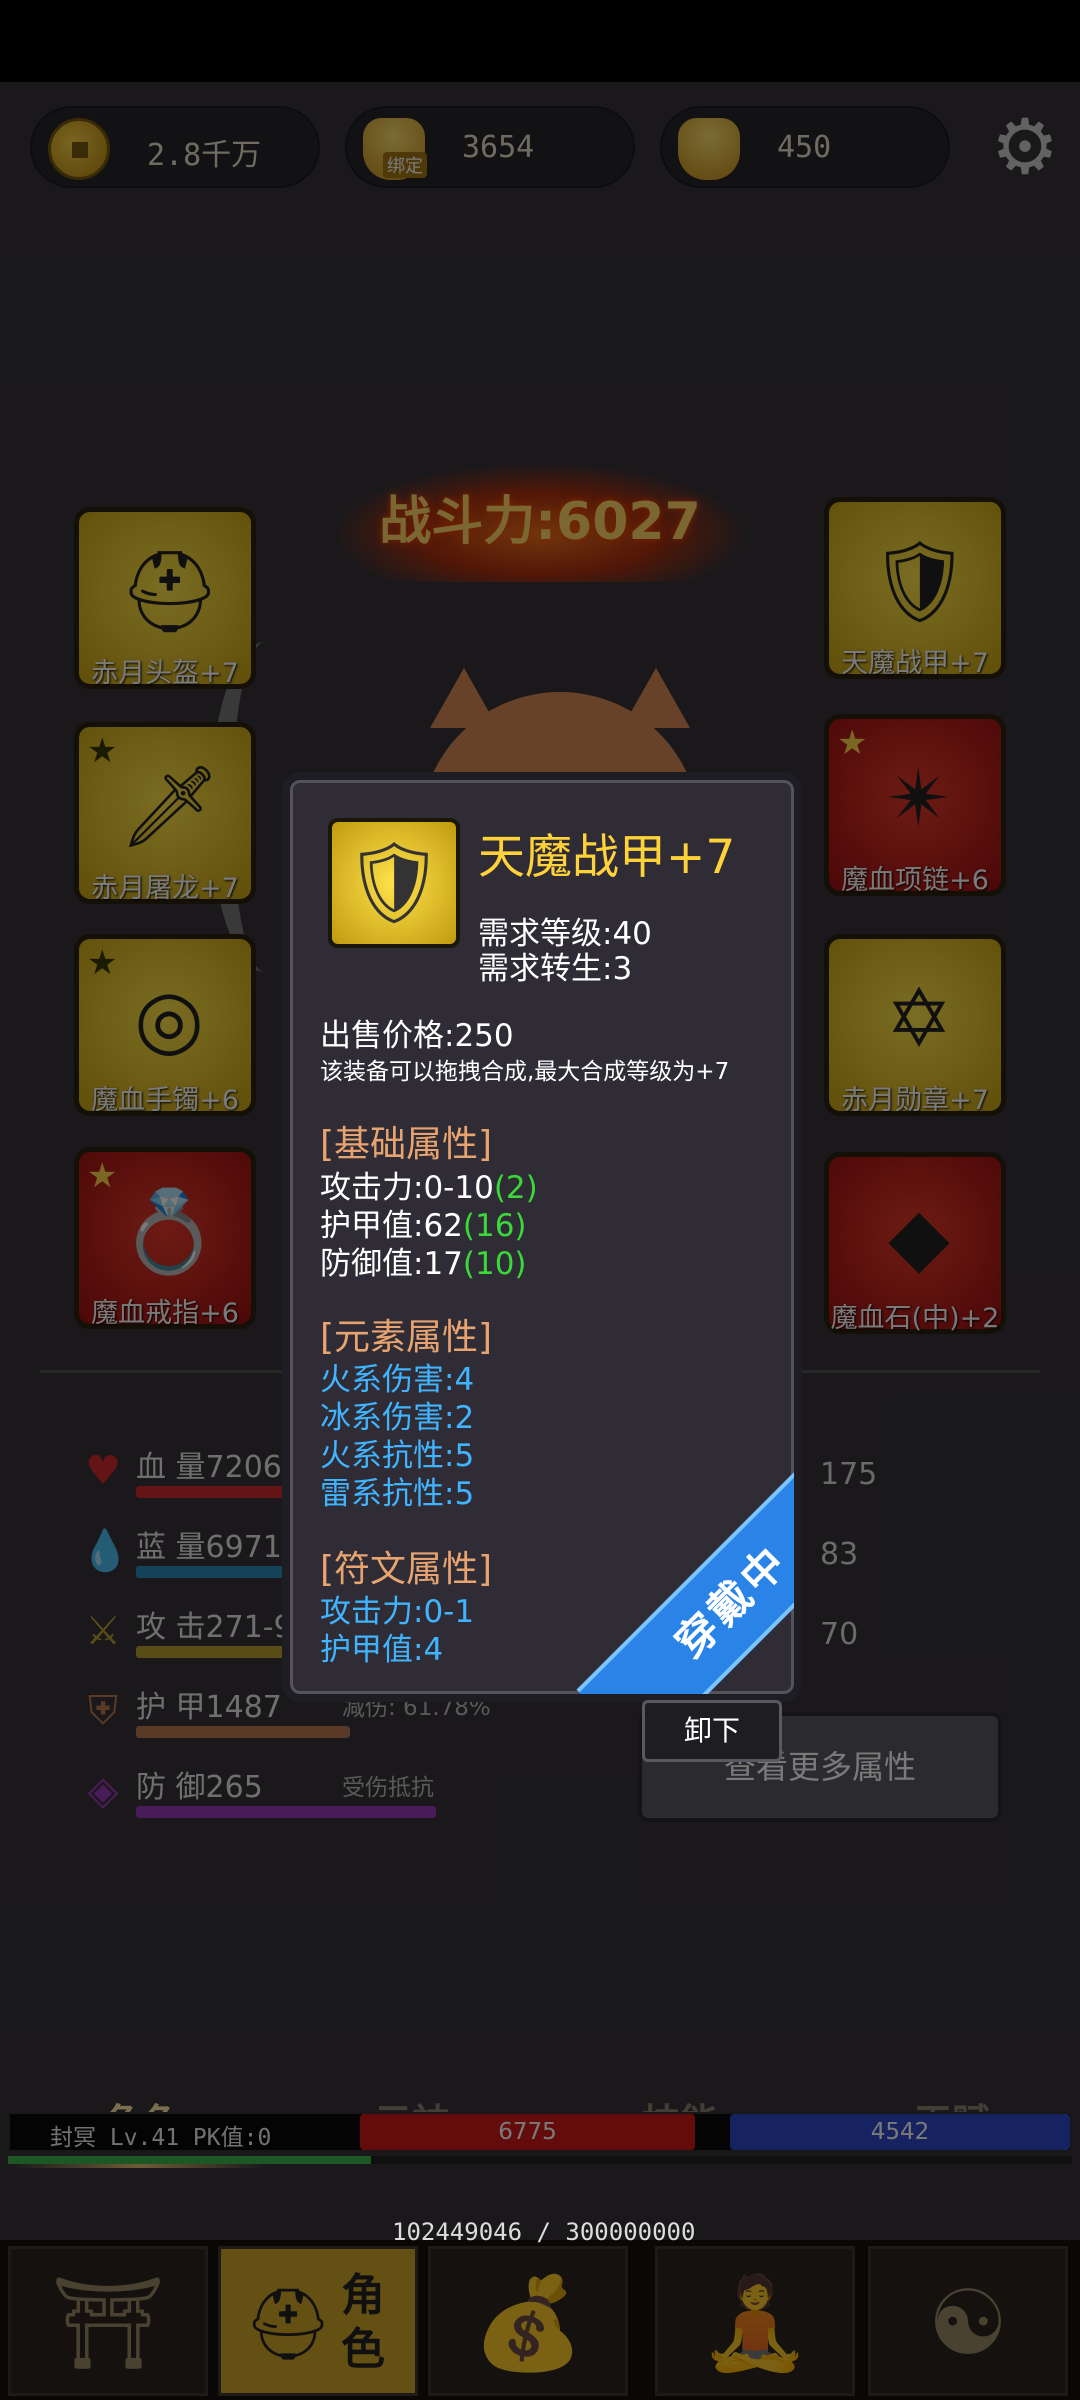 The image size is (1080, 2400). I want to click on nav-taiji: ☯, so click(968, 2321).